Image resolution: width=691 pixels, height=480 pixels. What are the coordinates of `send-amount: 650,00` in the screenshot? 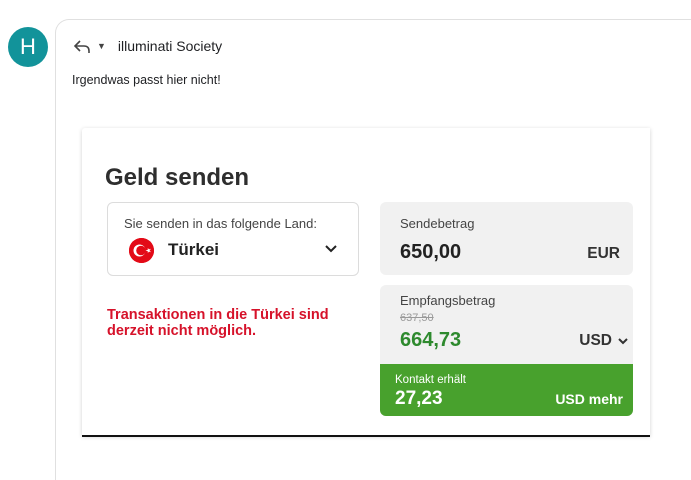 It's located at (430, 252).